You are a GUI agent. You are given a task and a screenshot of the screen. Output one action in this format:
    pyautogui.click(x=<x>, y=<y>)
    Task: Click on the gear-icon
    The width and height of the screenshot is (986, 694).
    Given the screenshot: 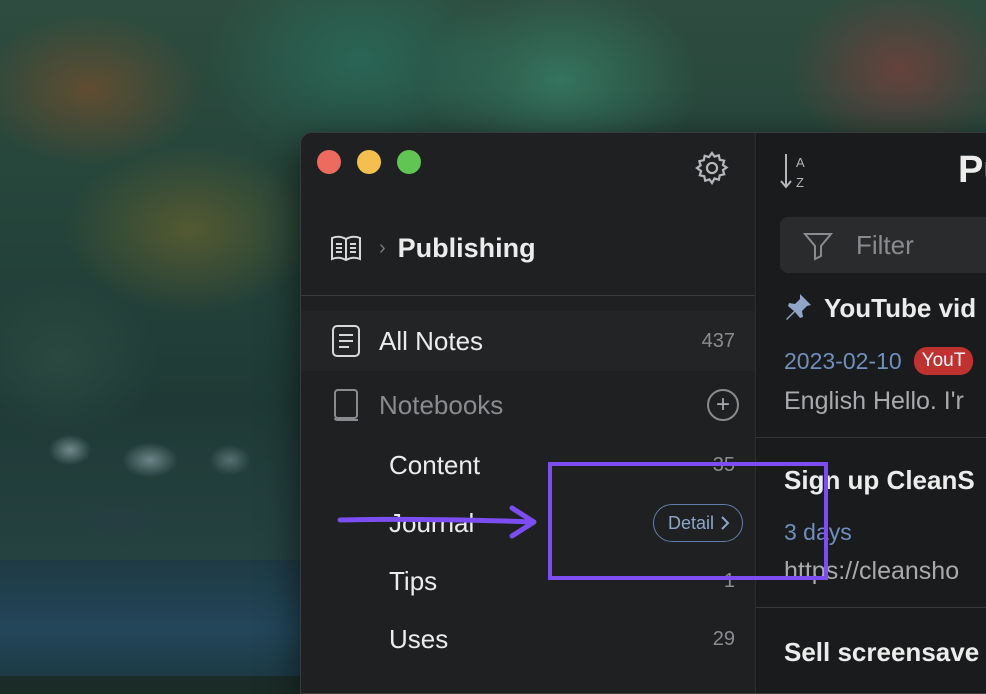 What is the action you would take?
    pyautogui.click(x=712, y=168)
    